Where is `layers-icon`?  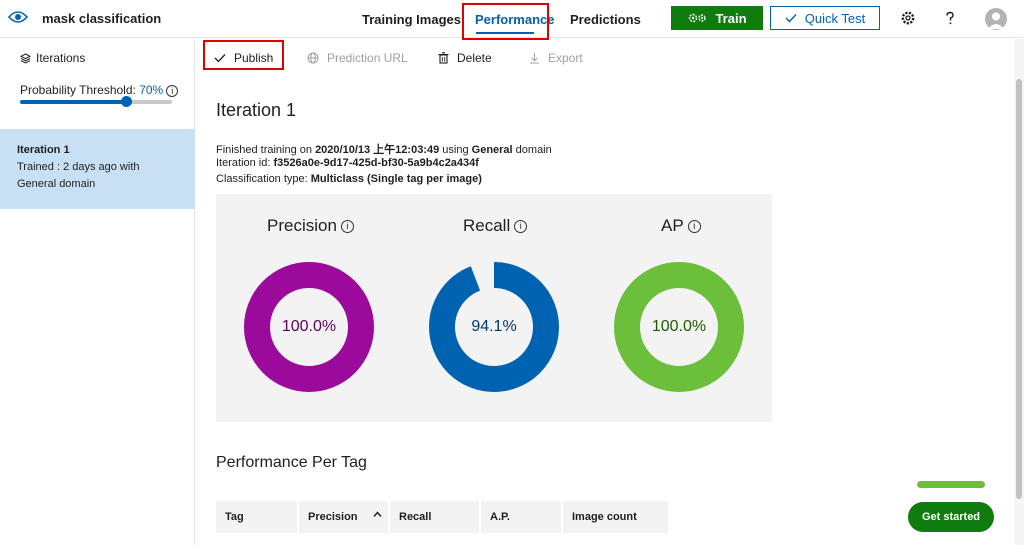
layers-icon is located at coordinates (25, 58).